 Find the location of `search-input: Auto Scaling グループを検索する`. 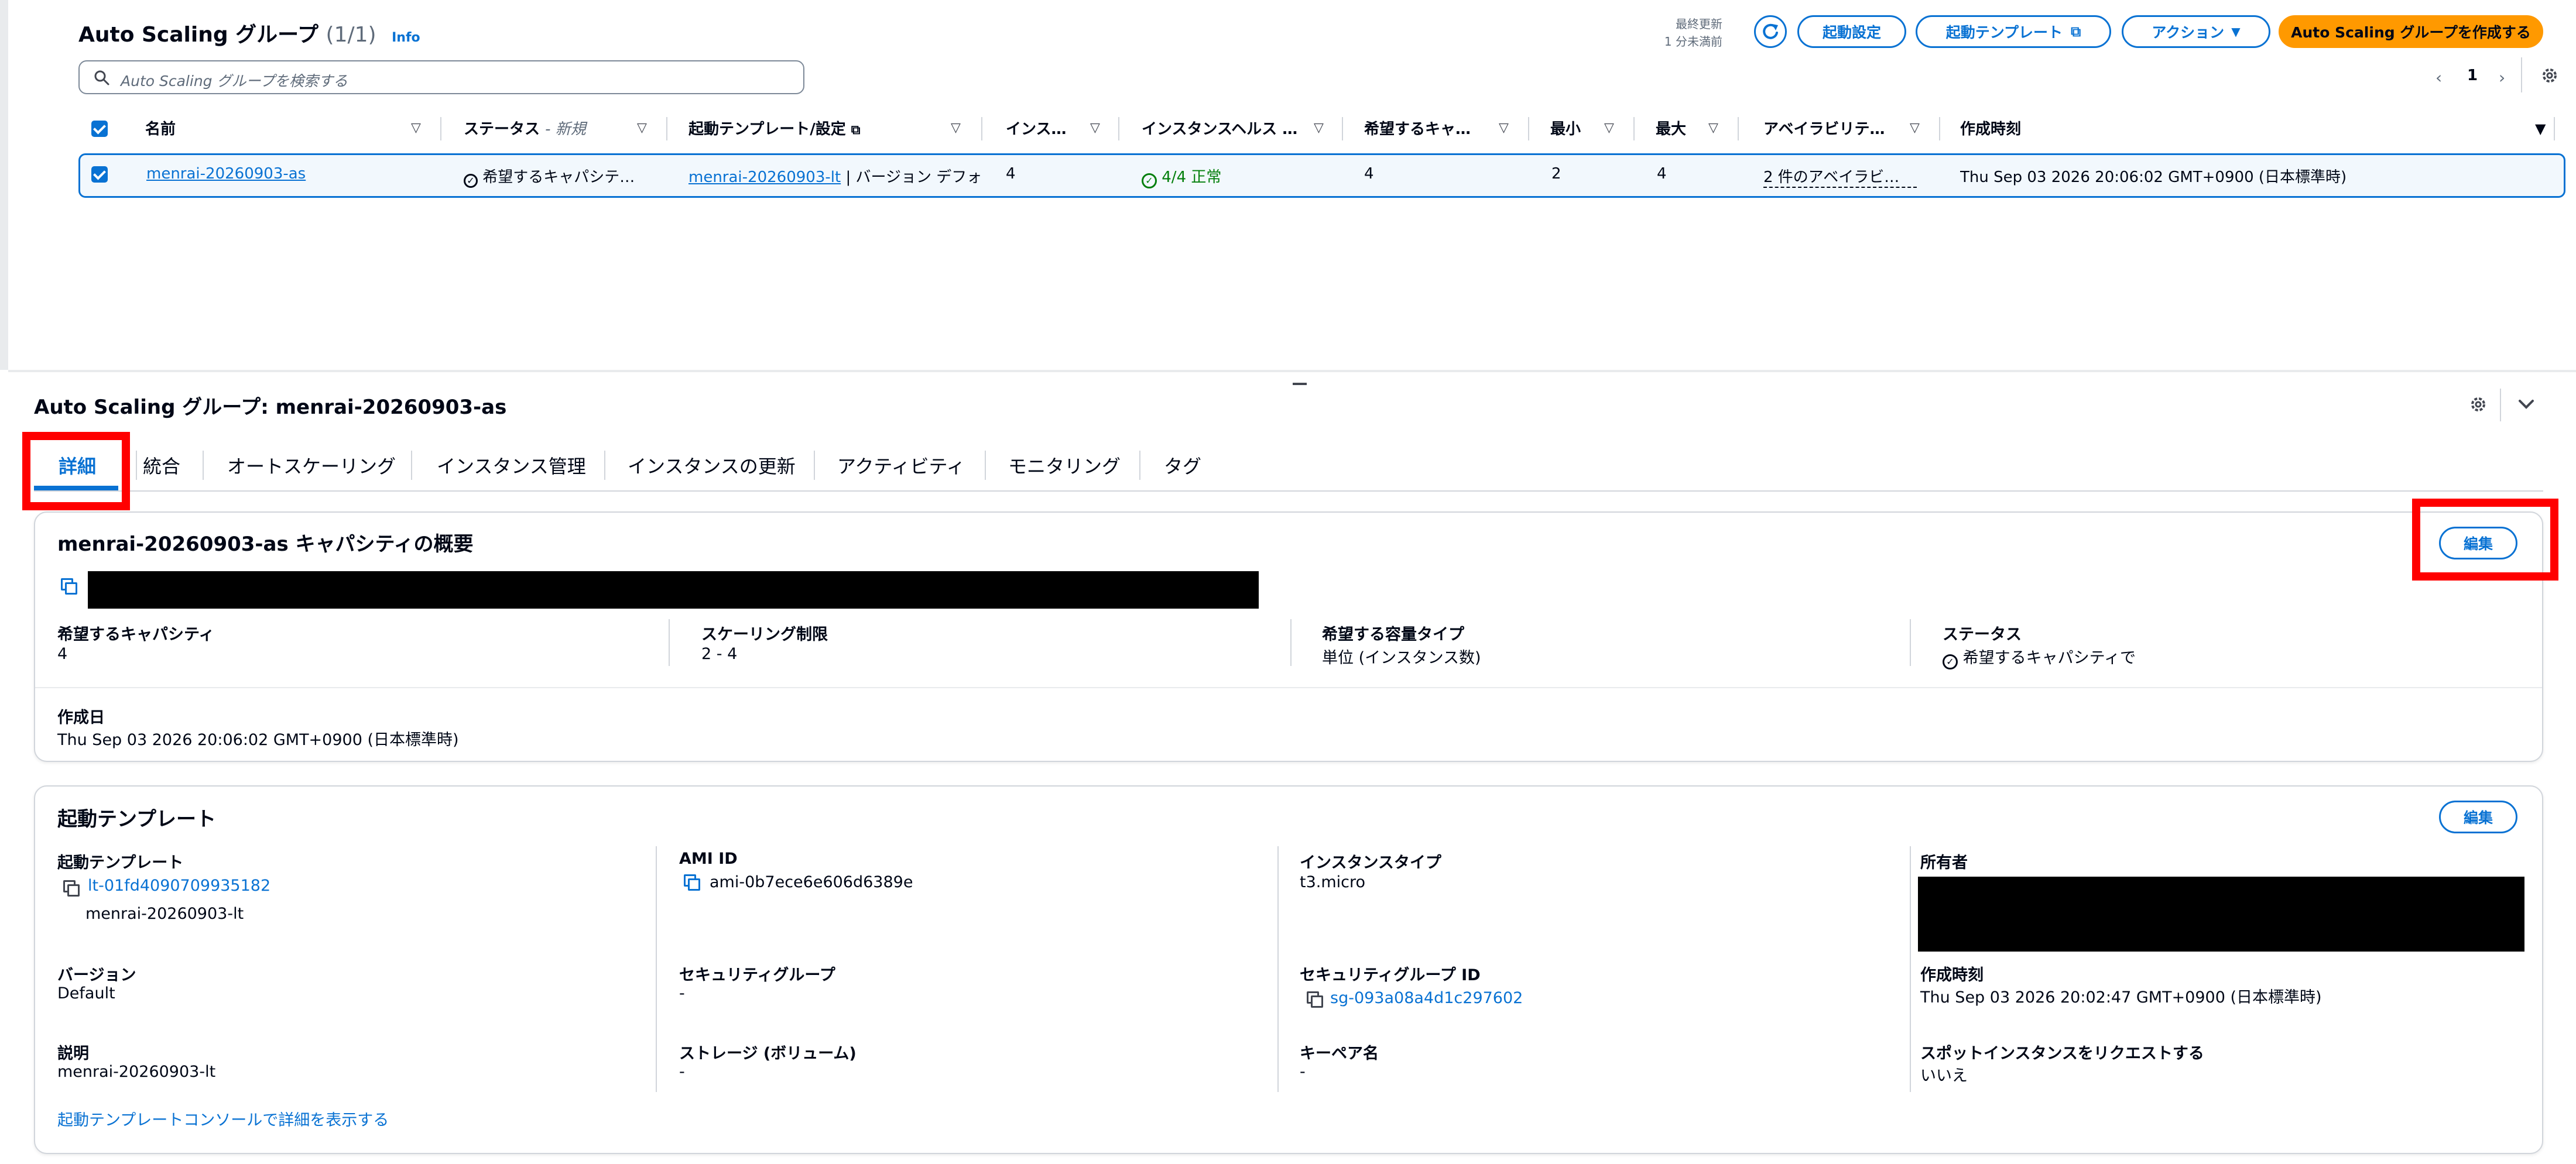

search-input: Auto Scaling グループを検索する is located at coordinates (441, 77).